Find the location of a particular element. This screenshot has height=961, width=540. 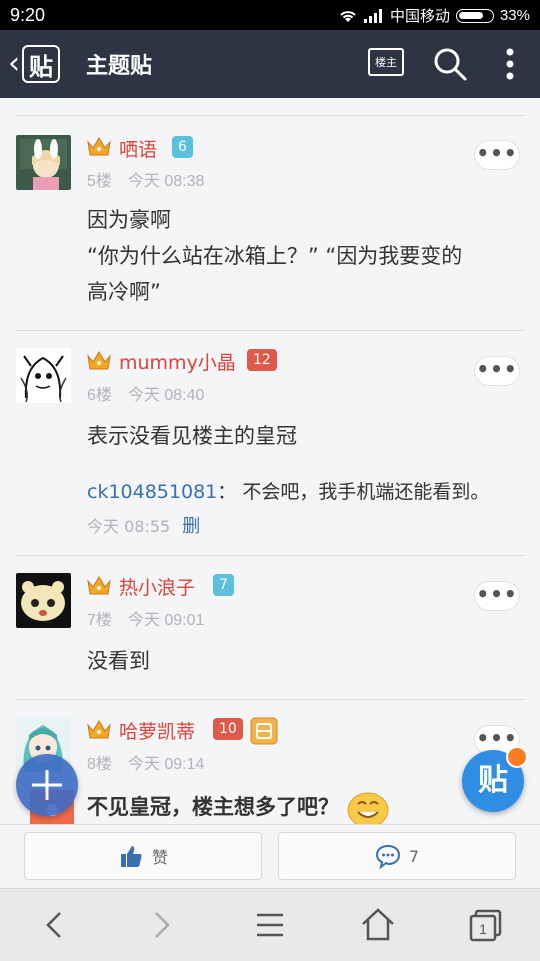

page-title: 主题贴 is located at coordinates (119, 66).